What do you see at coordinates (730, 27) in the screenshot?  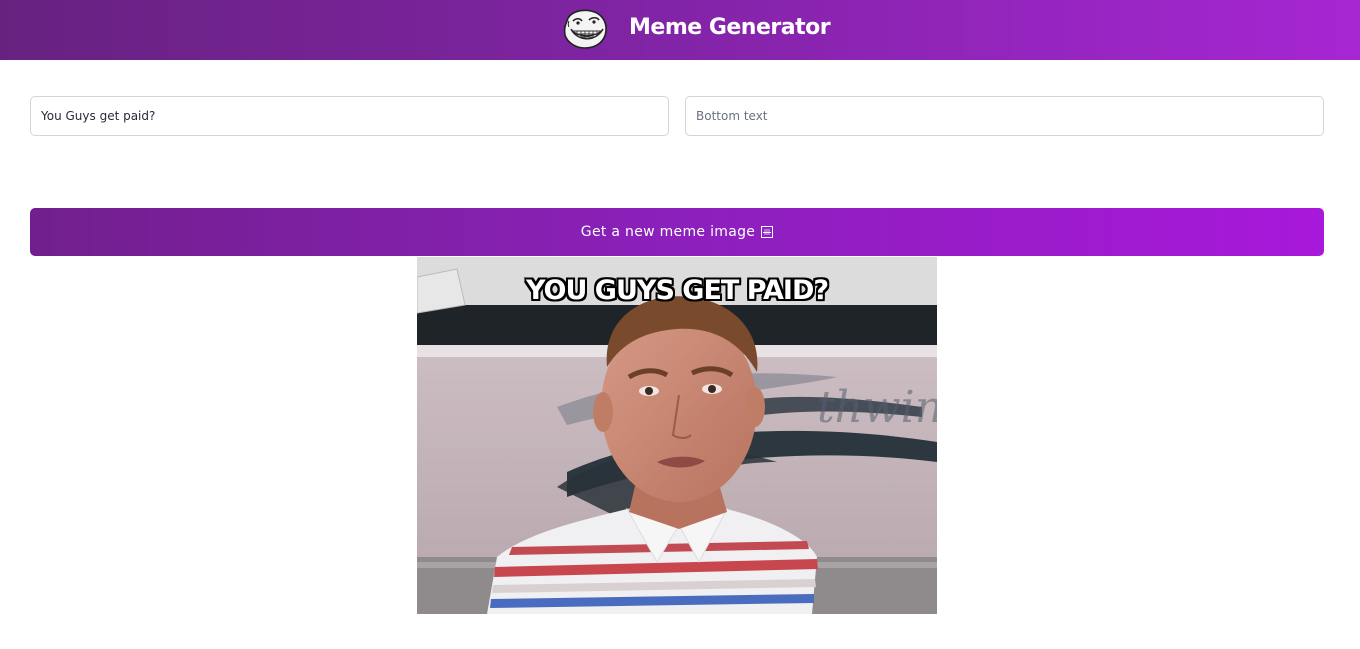 I see `app-title: Meme Generator` at bounding box center [730, 27].